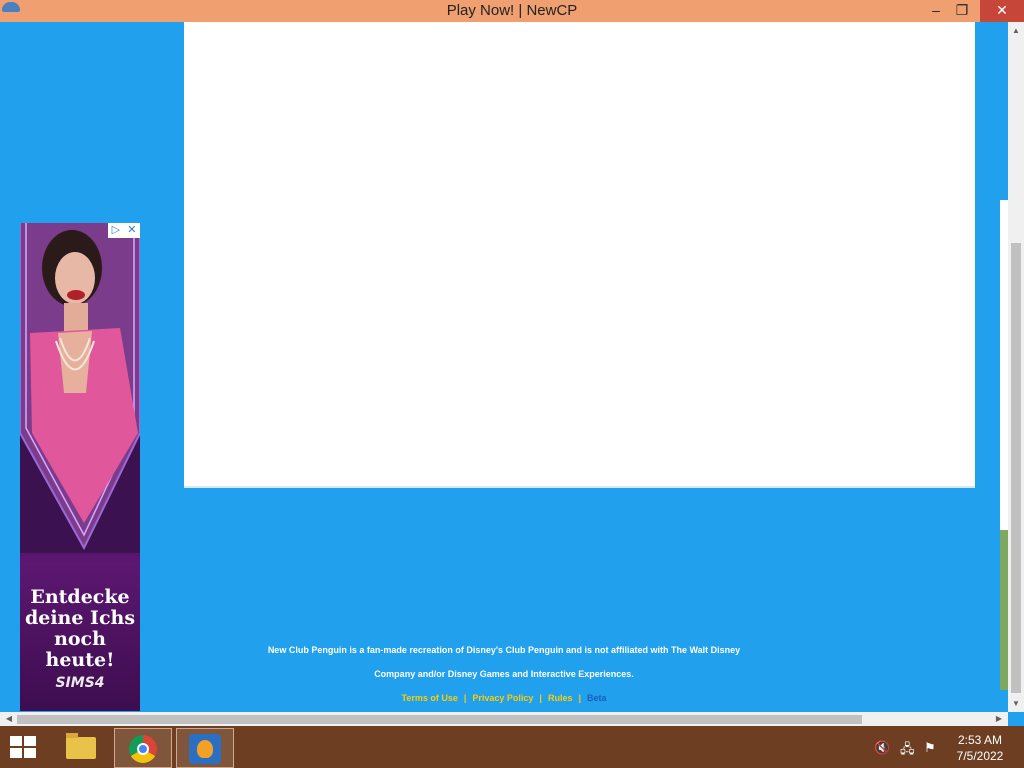 The width and height of the screenshot is (1024, 768). What do you see at coordinates (1016, 703) in the screenshot?
I see `scroll-down-arrow-icon: ▼` at bounding box center [1016, 703].